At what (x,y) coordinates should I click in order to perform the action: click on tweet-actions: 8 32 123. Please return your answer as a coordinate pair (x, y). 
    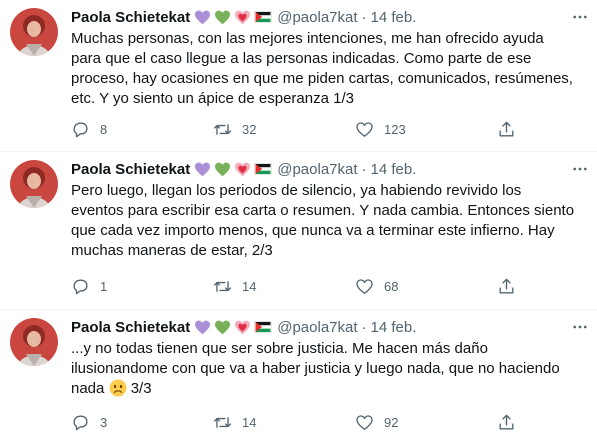
    Looking at the image, I should click on (294, 129).